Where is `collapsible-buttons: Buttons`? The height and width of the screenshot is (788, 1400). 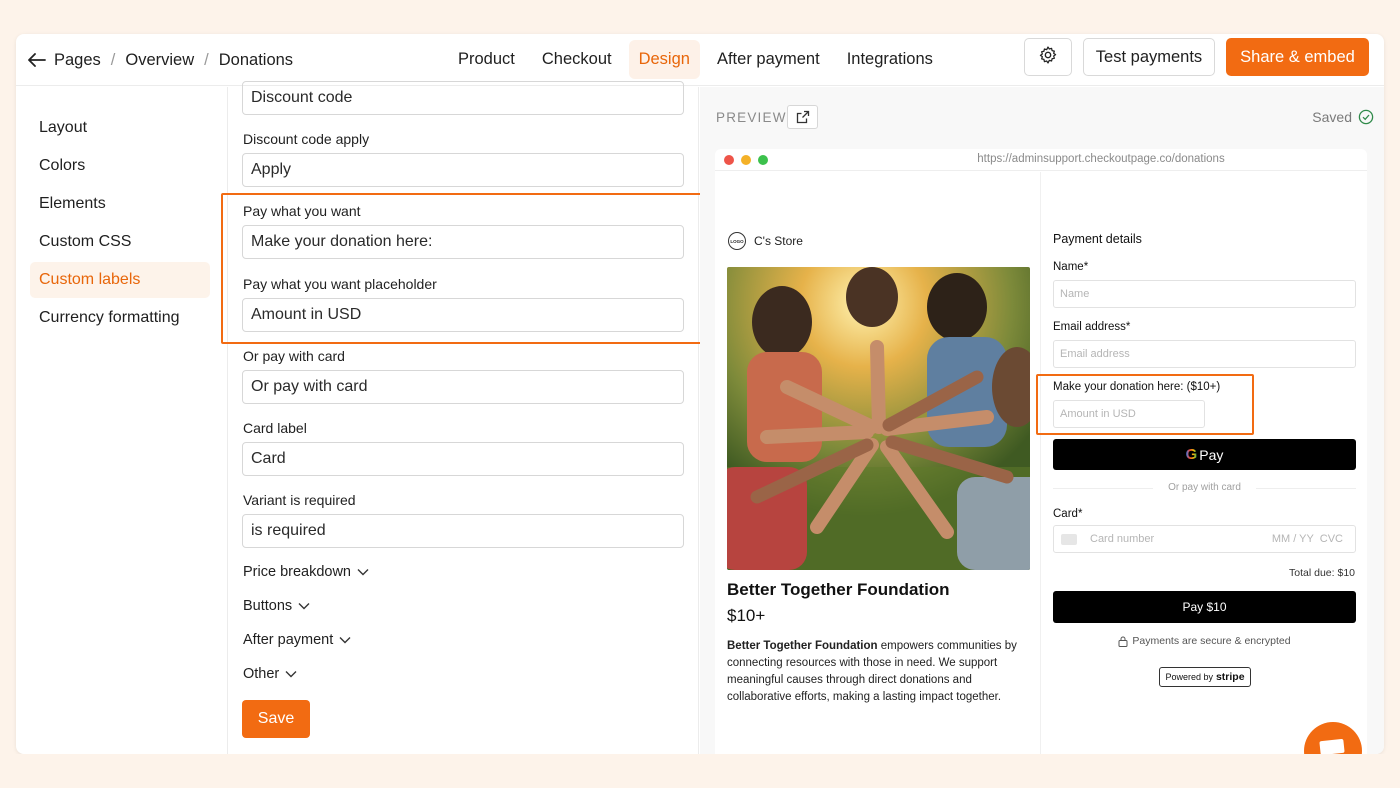 collapsible-buttons: Buttons is located at coordinates (276, 606).